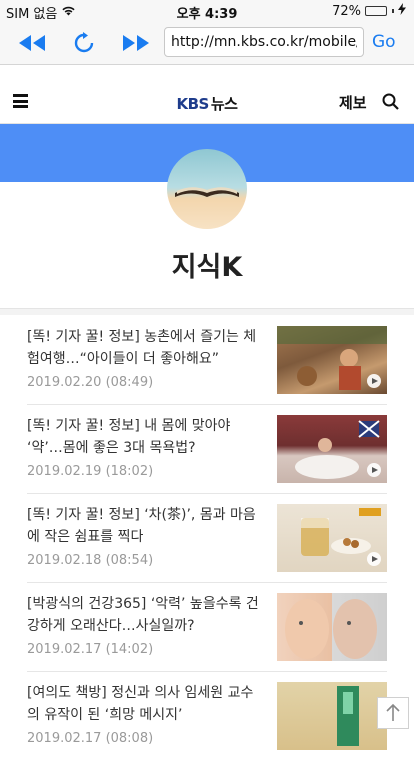 This screenshot has width=414, height=770. What do you see at coordinates (140, 704) in the screenshot?
I see `article-title: [여의도 책방] 정신과 의사 임세원 교수의 유작이 된 ‘희망 메시지’` at bounding box center [140, 704].